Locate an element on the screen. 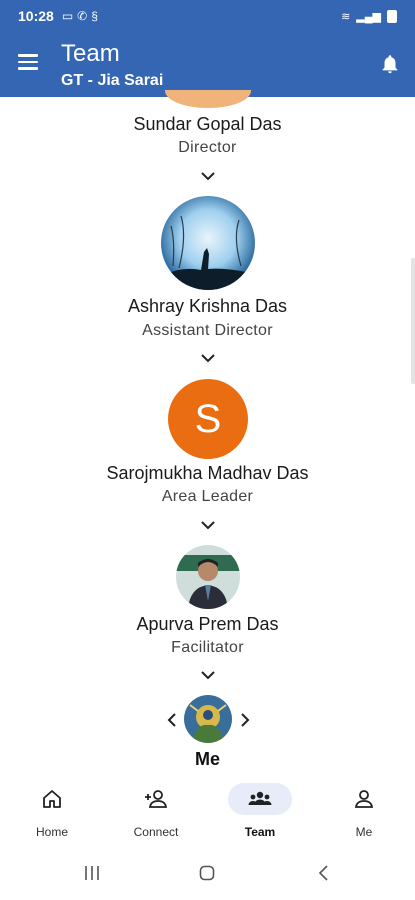 The height and width of the screenshot is (900, 415). system-icons: ≋ ▂▄▆ is located at coordinates (369, 16).